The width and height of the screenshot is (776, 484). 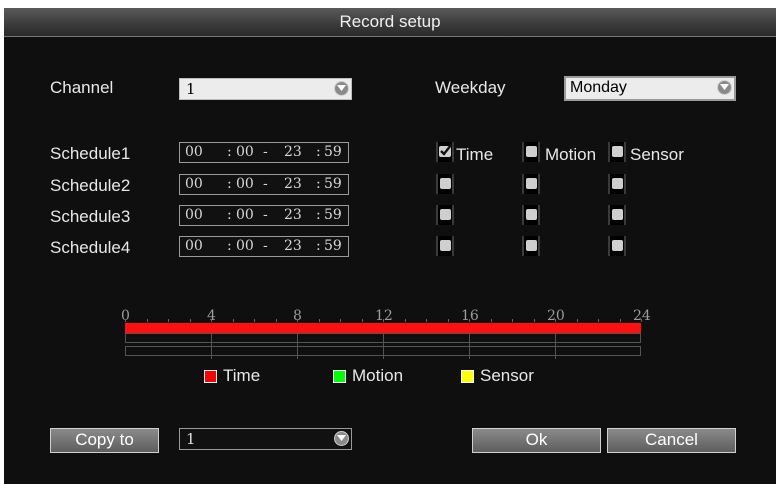 I want to click on time-legend-label: Time, so click(x=242, y=375).